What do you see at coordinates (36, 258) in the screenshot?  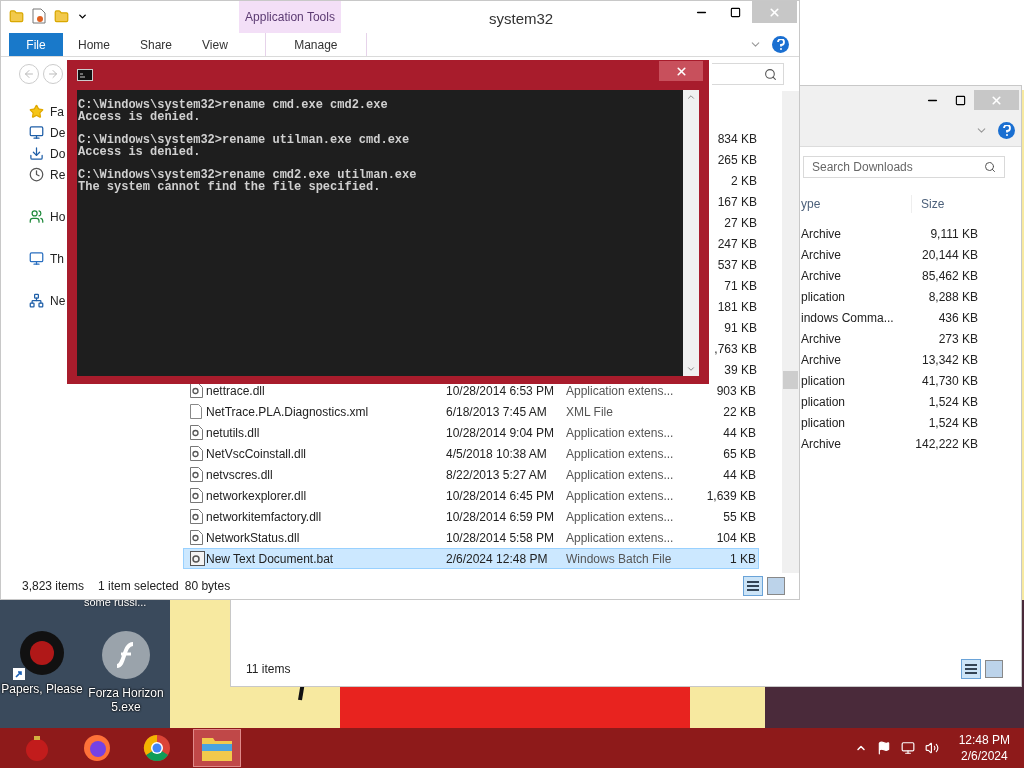 I see `monitor-icon` at bounding box center [36, 258].